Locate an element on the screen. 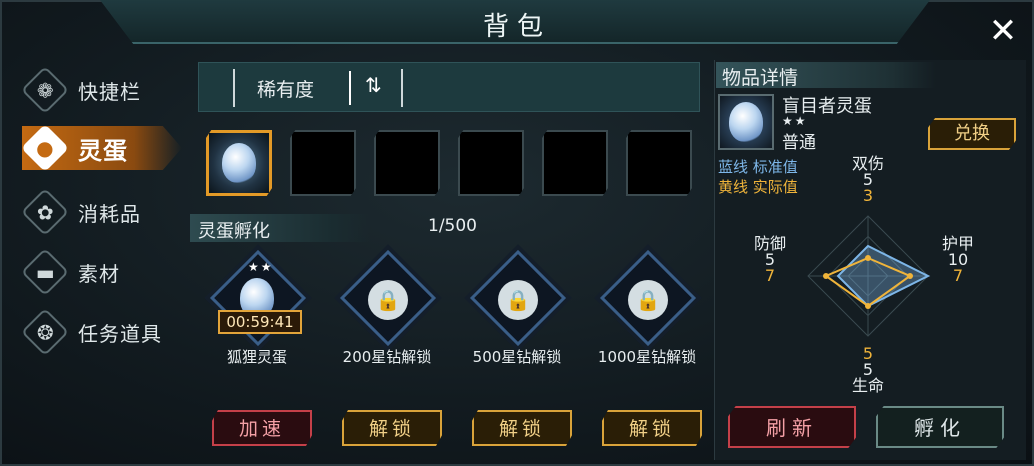 The height and width of the screenshot is (466, 1034). flower-icon: ❁ is located at coordinates (45, 90).